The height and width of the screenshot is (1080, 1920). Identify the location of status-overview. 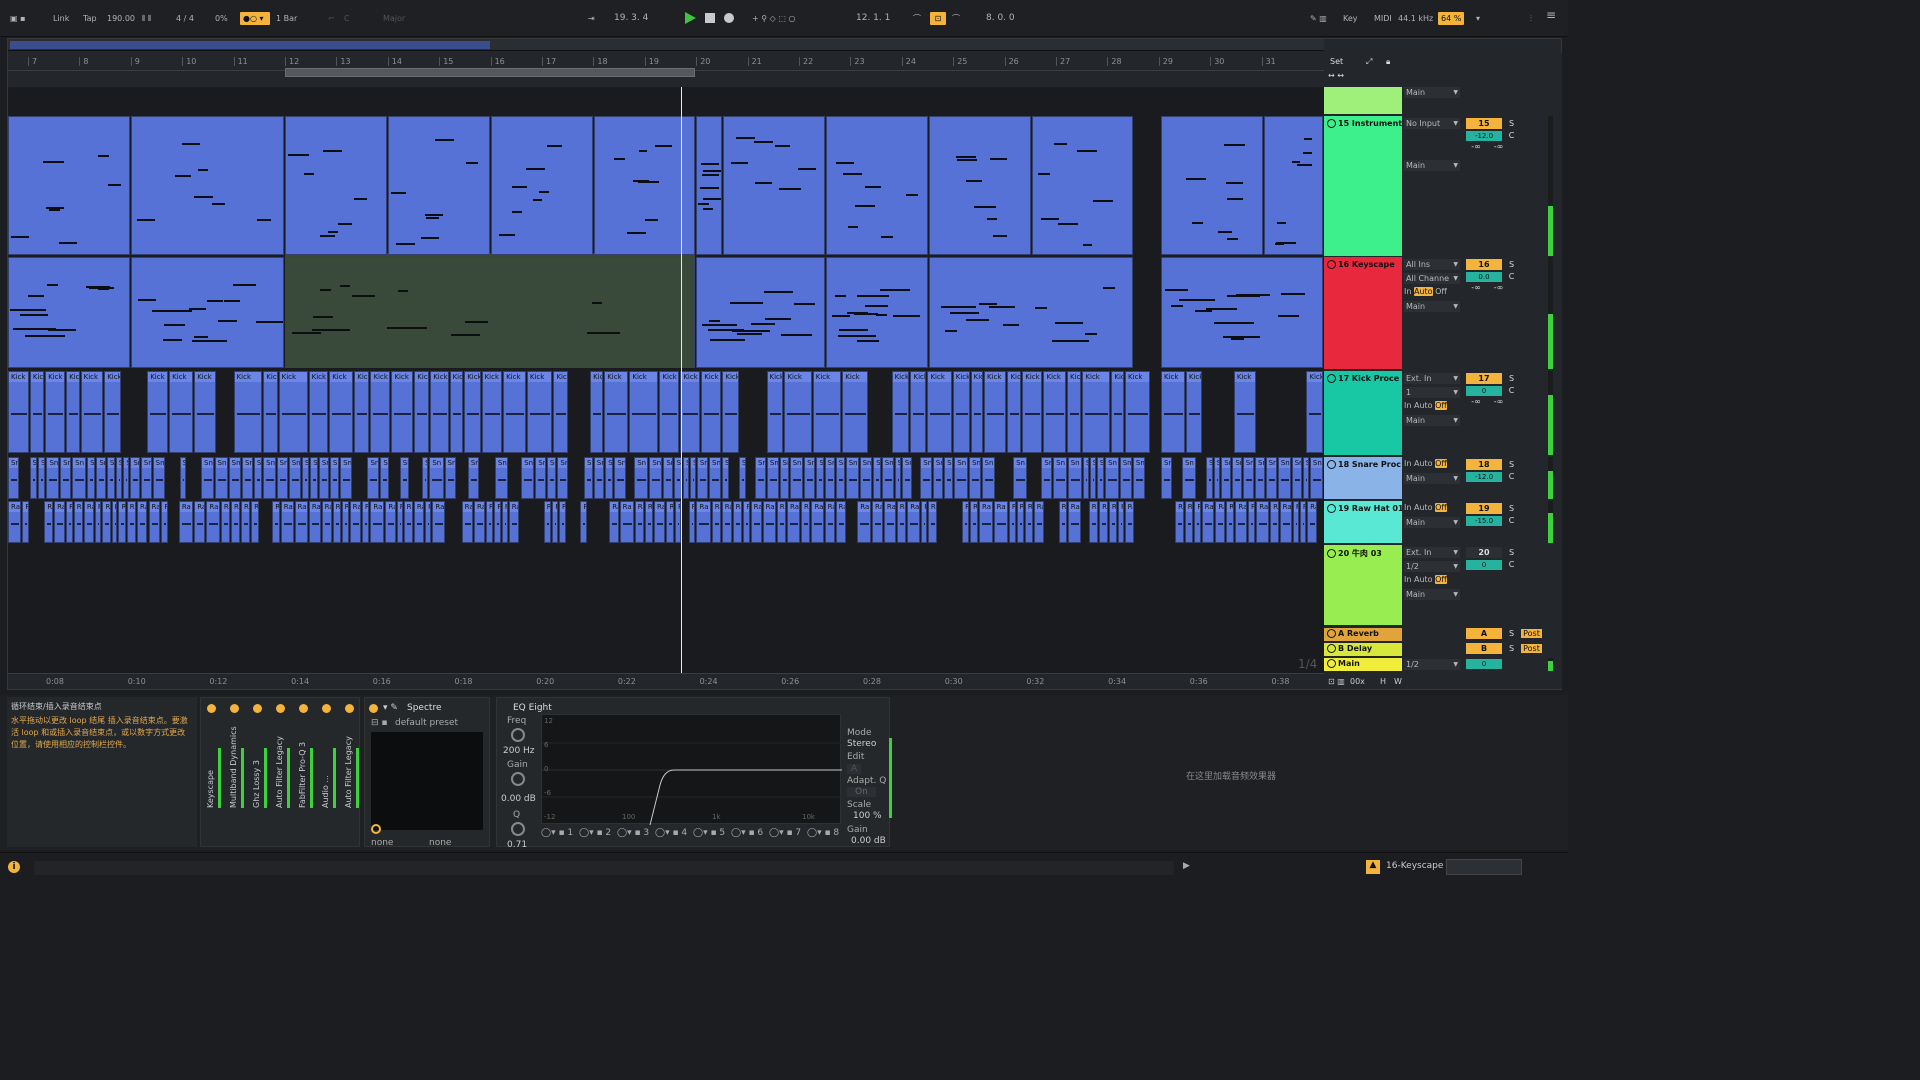
(1484, 867).